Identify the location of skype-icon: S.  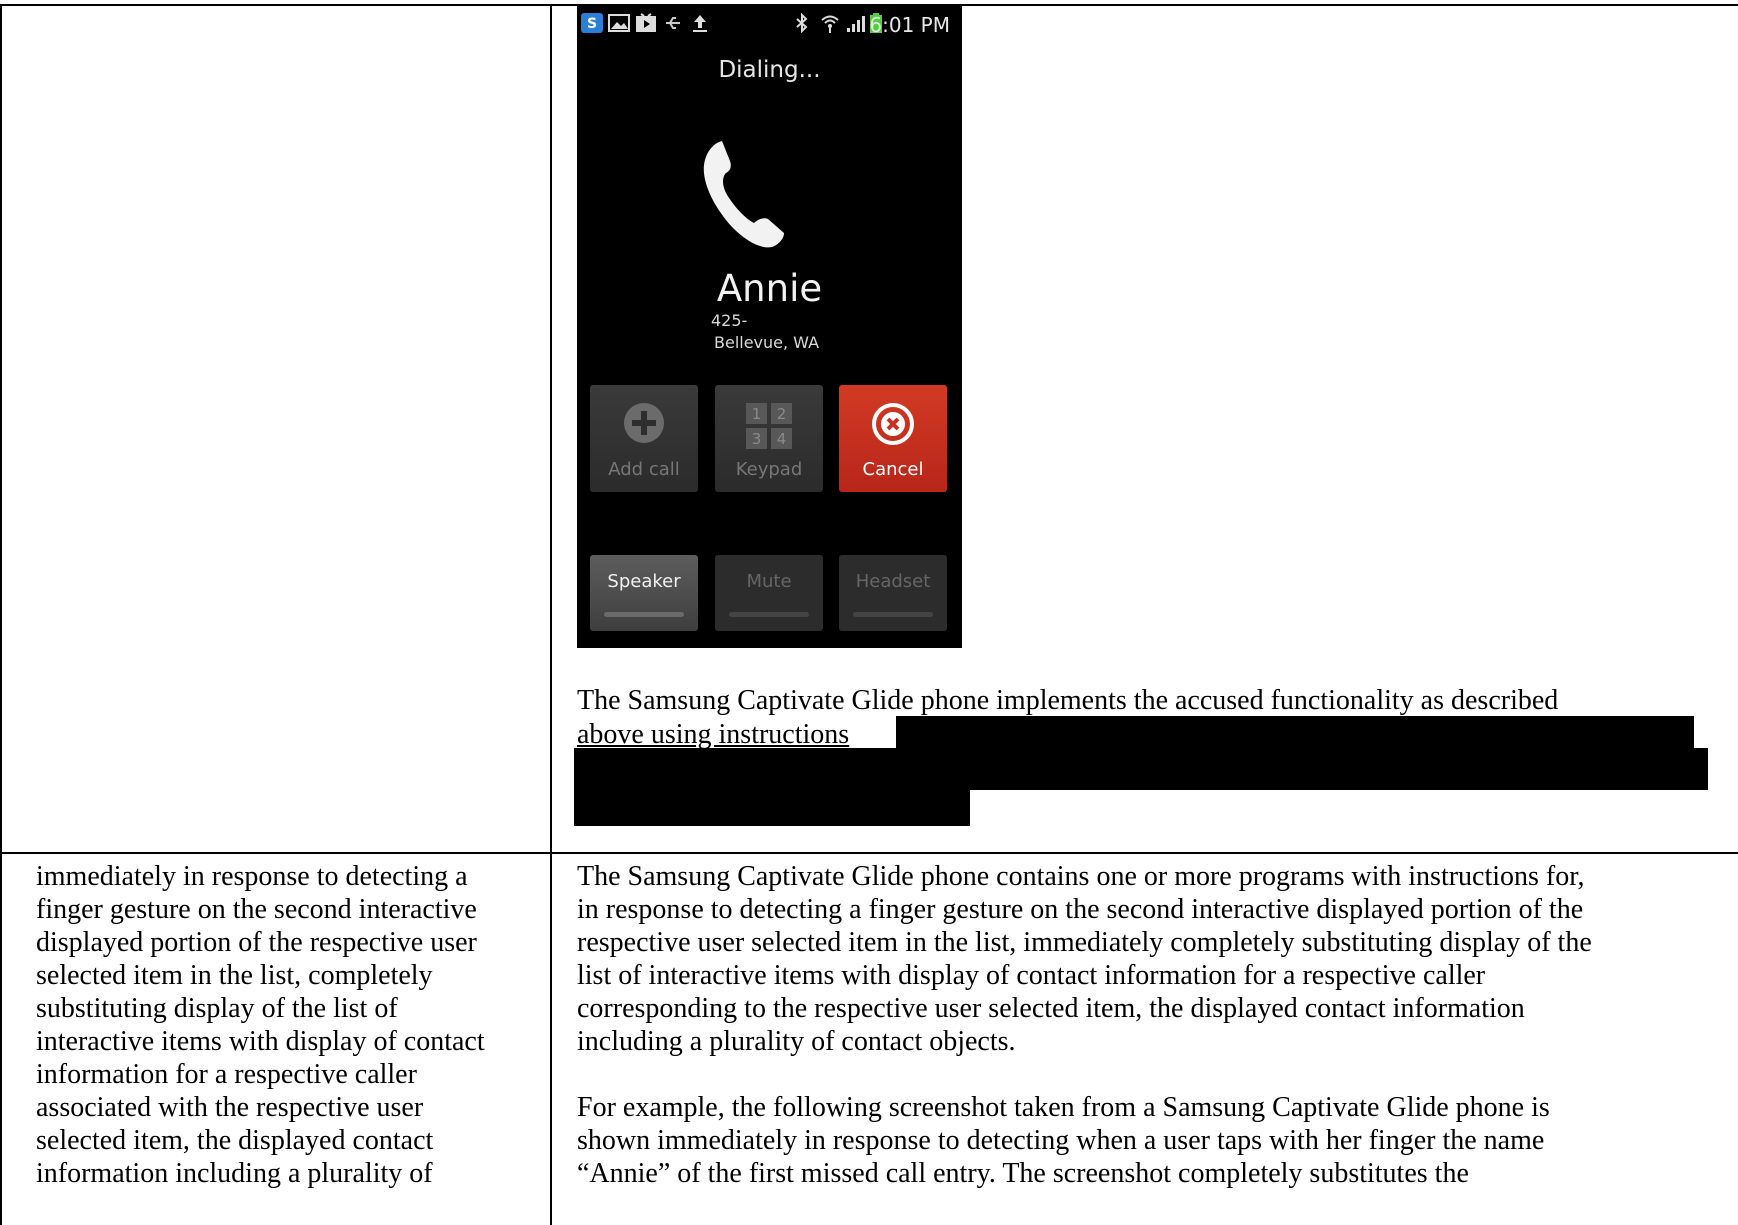
(592, 23).